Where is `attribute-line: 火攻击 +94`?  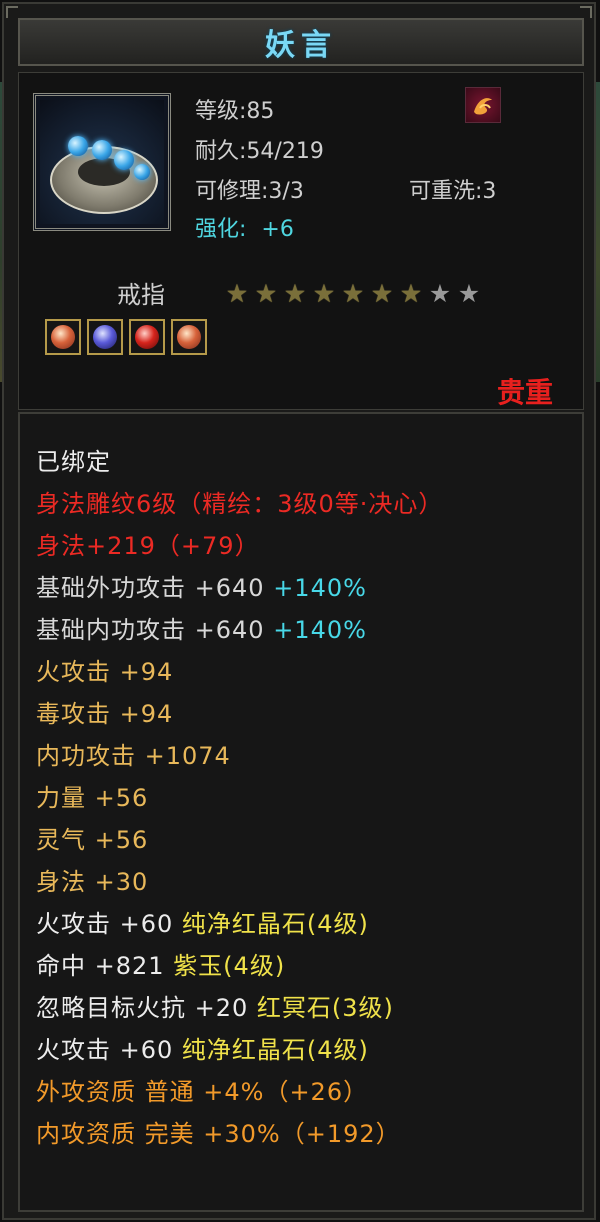 attribute-line: 火攻击 +94 is located at coordinates (104, 669).